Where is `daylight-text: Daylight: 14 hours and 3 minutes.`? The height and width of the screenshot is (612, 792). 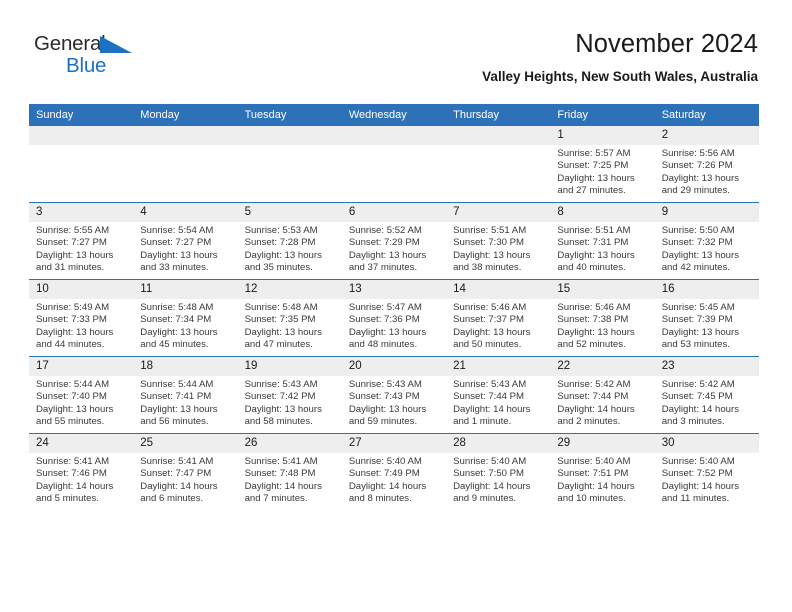
daylight-text: Daylight: 14 hours and 3 minutes. is located at coordinates (700, 415).